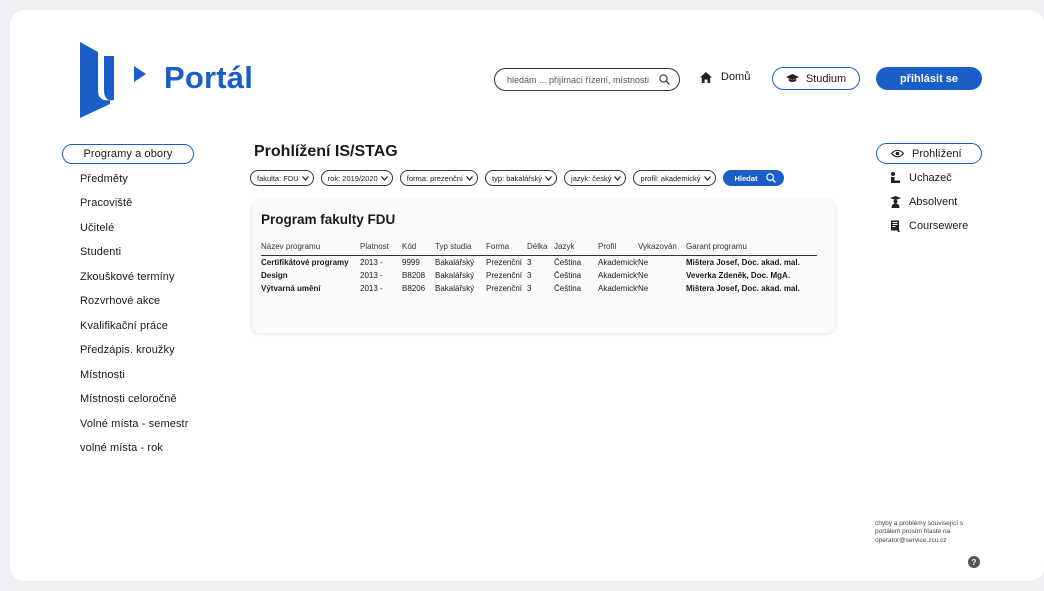 This screenshot has width=1044, height=591. What do you see at coordinates (498, 246) in the screenshot?
I see `column-header: Forma` at bounding box center [498, 246].